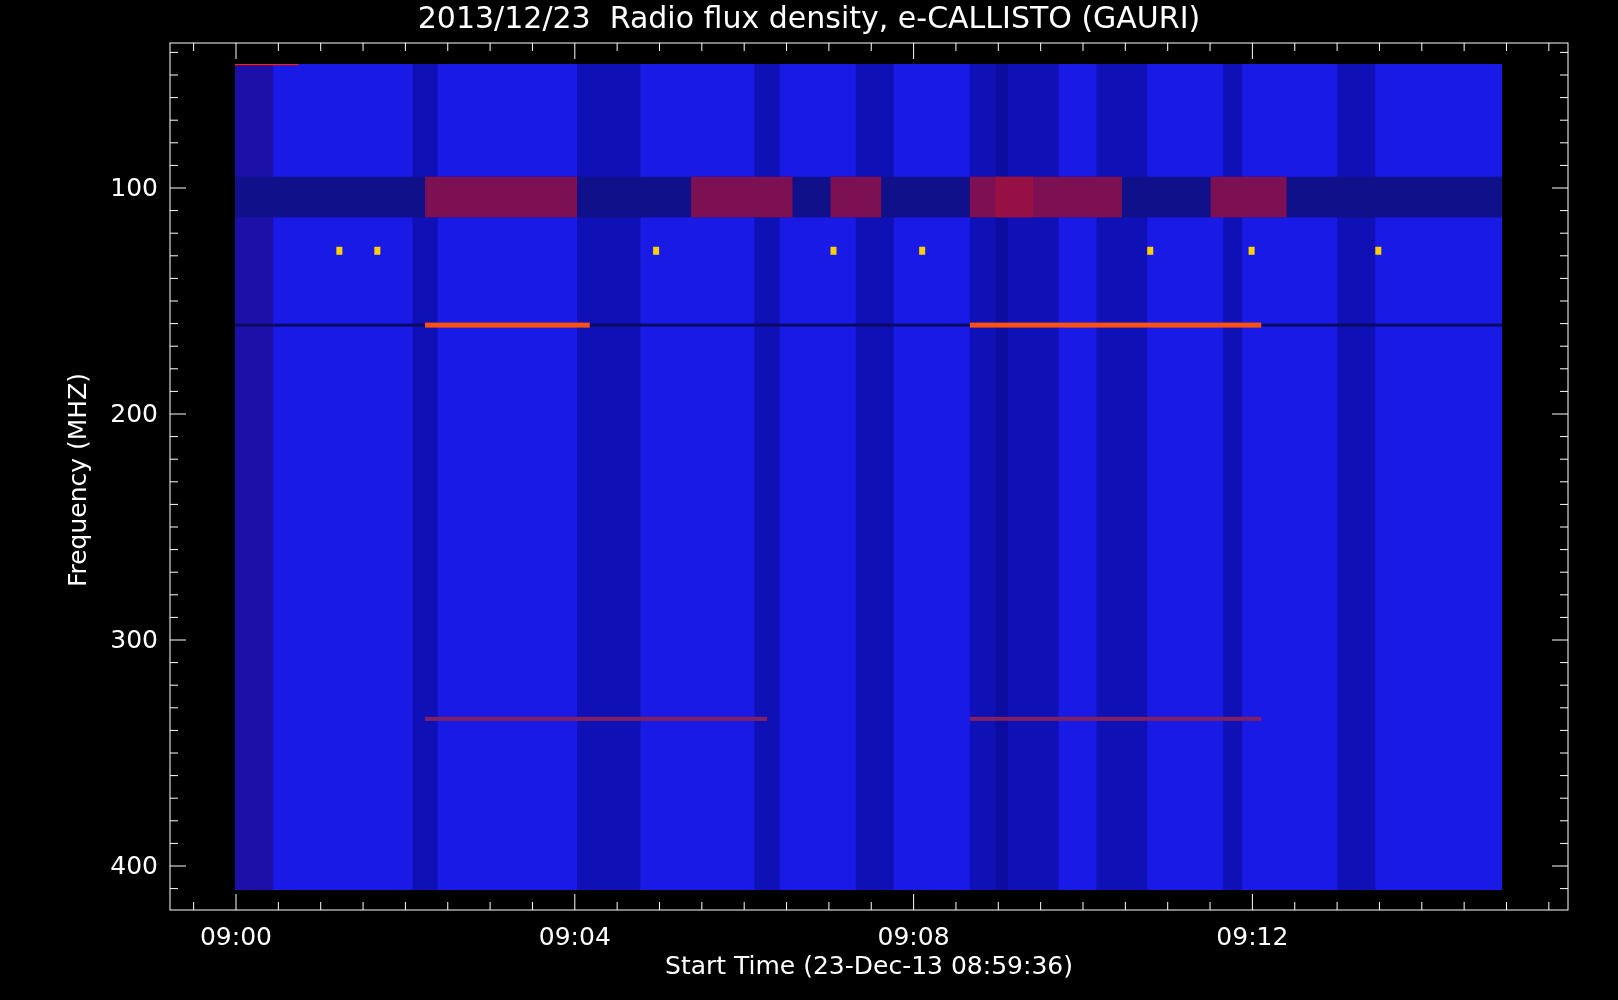 Image resolution: width=1618 pixels, height=1000 pixels. I want to click on chart-title: 2013/12/23 Radio flux density, e-CALLISTO (GAURI), so click(809, 18).